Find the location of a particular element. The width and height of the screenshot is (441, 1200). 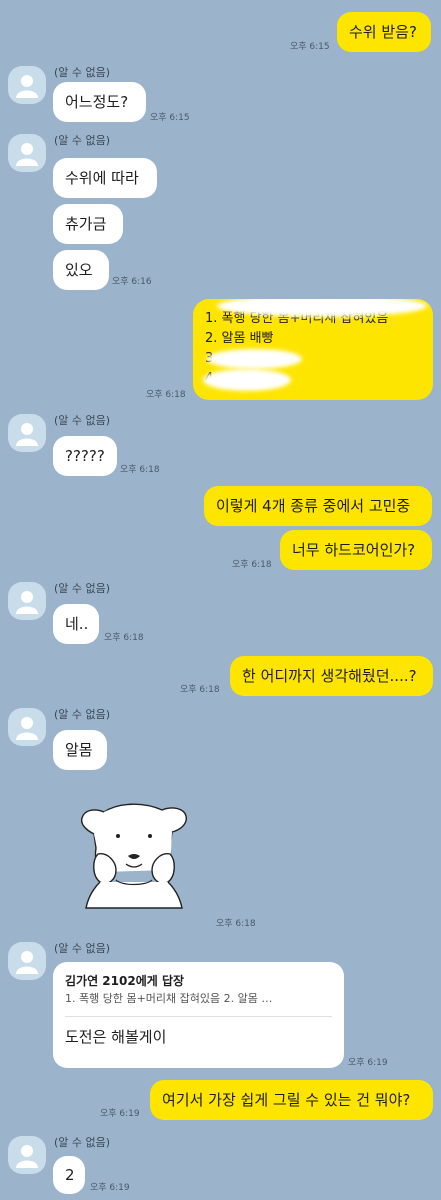

message-text: 도전은 해볼게이 is located at coordinates (116, 1037).